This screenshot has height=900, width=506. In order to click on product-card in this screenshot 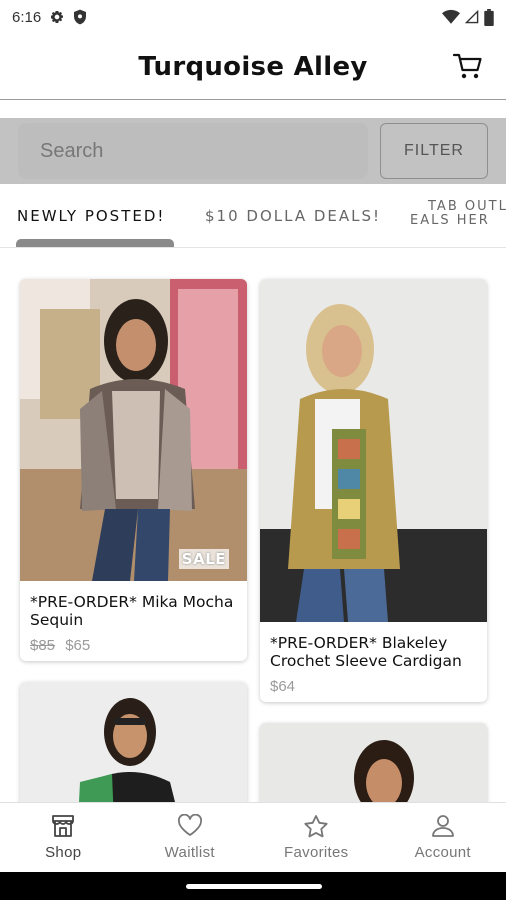, I will do `click(133, 752)`.